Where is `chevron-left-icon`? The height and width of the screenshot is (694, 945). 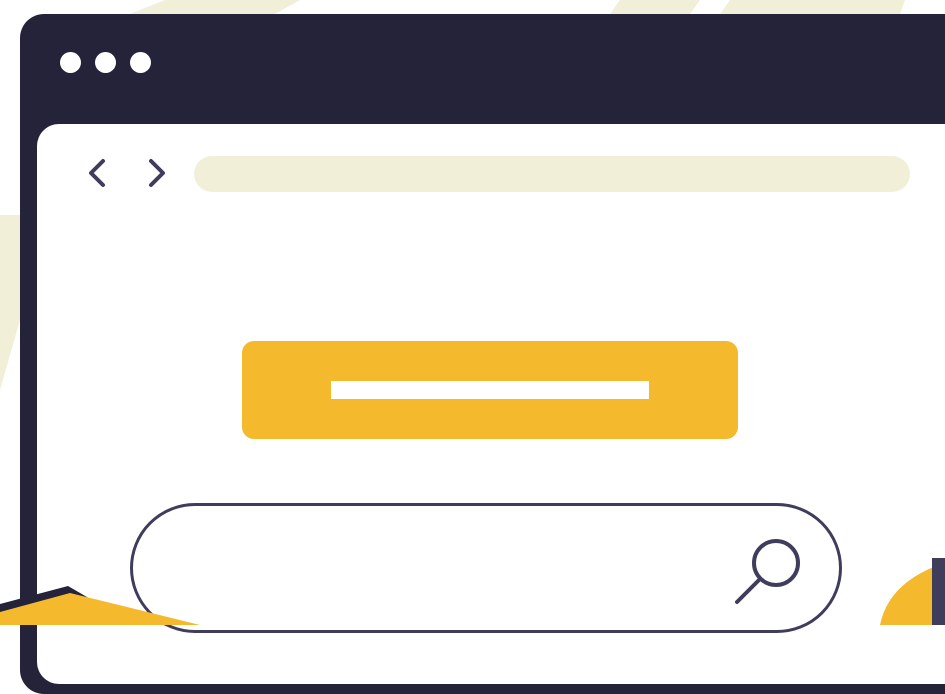 chevron-left-icon is located at coordinates (97, 173).